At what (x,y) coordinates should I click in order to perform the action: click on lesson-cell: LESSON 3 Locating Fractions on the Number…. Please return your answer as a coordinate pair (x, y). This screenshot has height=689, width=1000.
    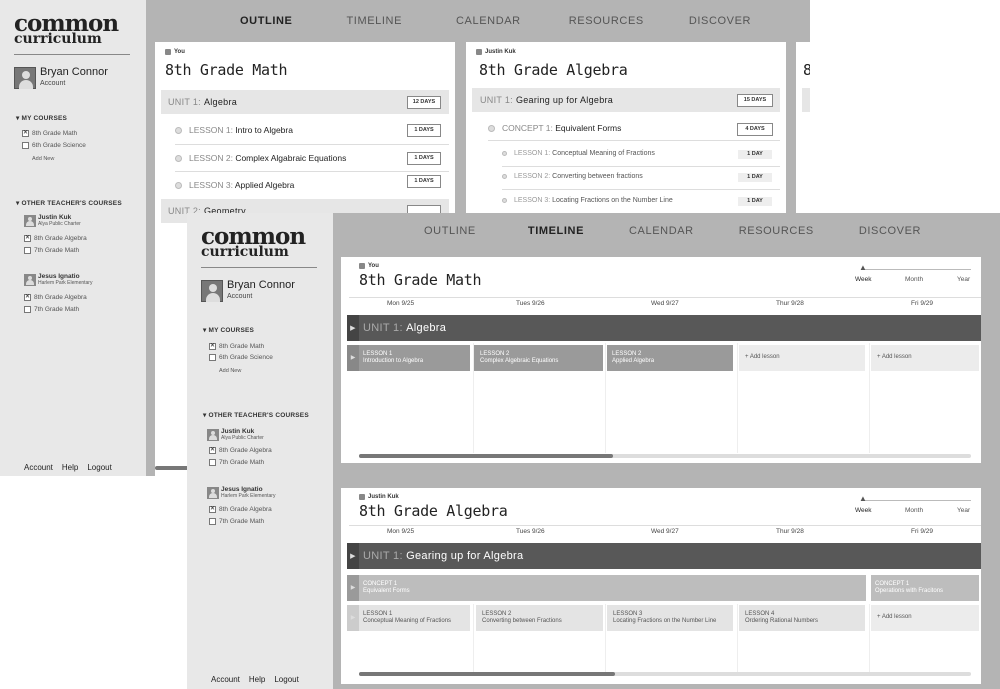
    Looking at the image, I should click on (670, 618).